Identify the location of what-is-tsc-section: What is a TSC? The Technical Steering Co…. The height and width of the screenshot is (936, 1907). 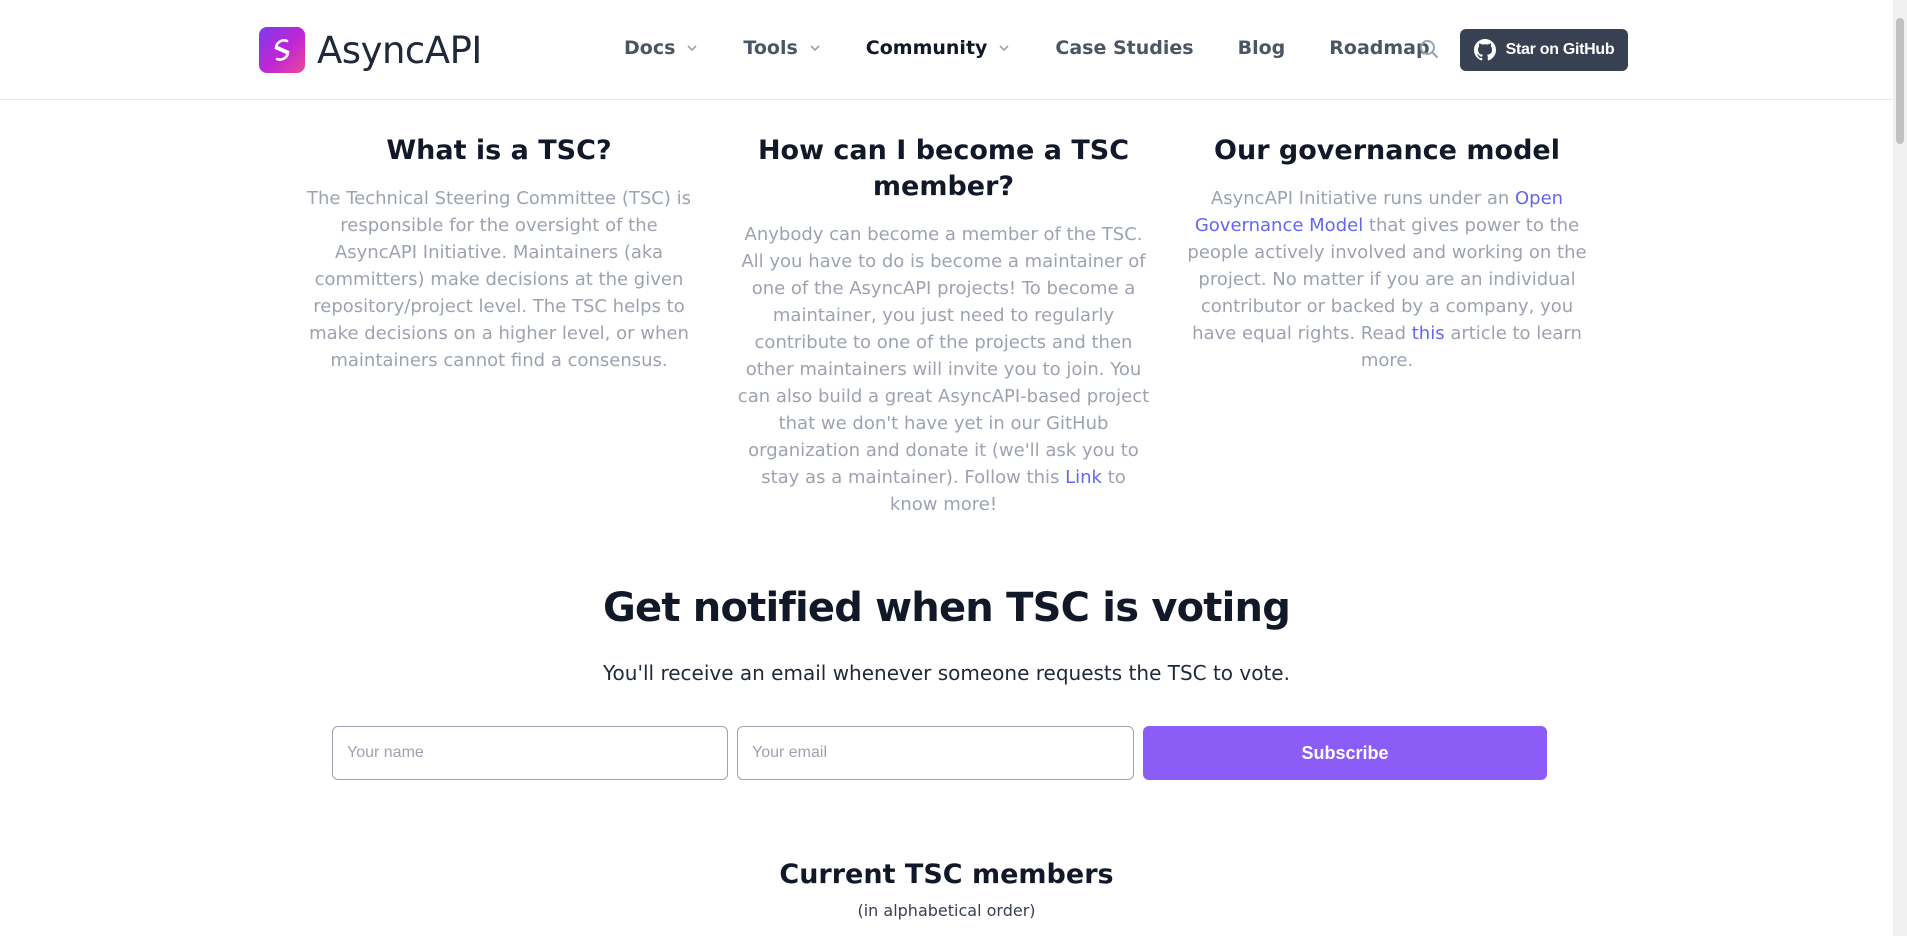
(499, 253).